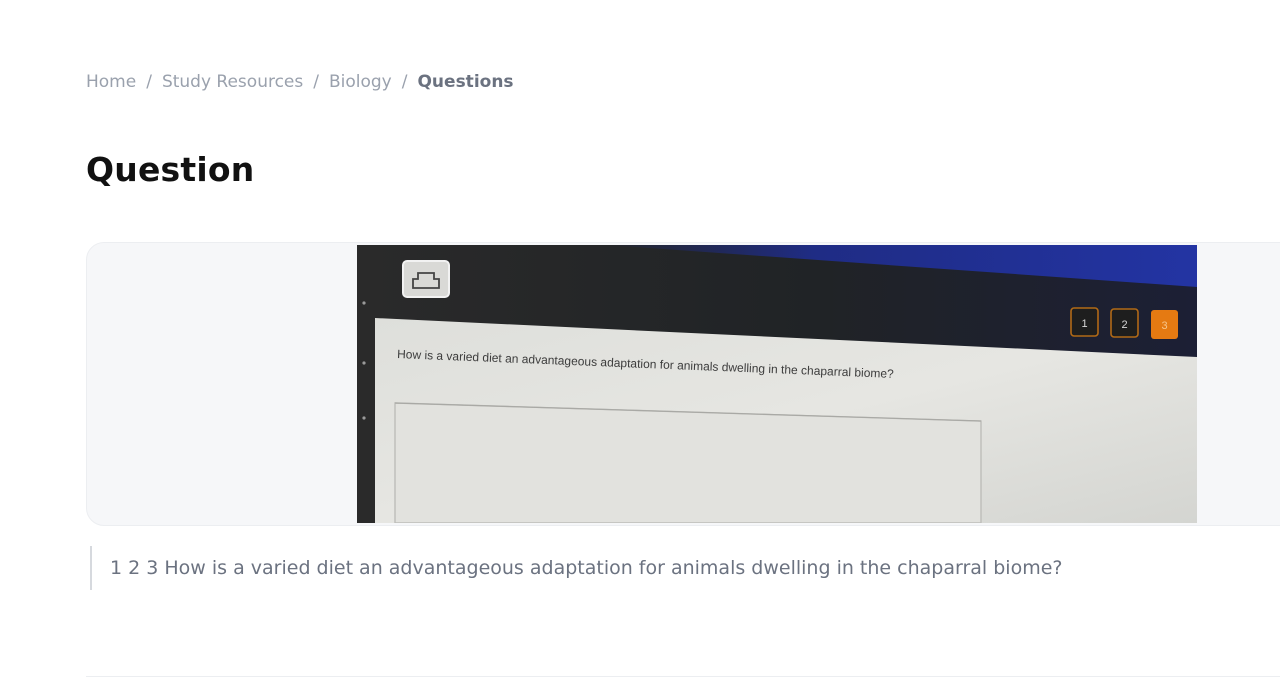 Image resolution: width=1280 pixels, height=700 pixels. What do you see at coordinates (170, 169) in the screenshot?
I see `page-title: Question` at bounding box center [170, 169].